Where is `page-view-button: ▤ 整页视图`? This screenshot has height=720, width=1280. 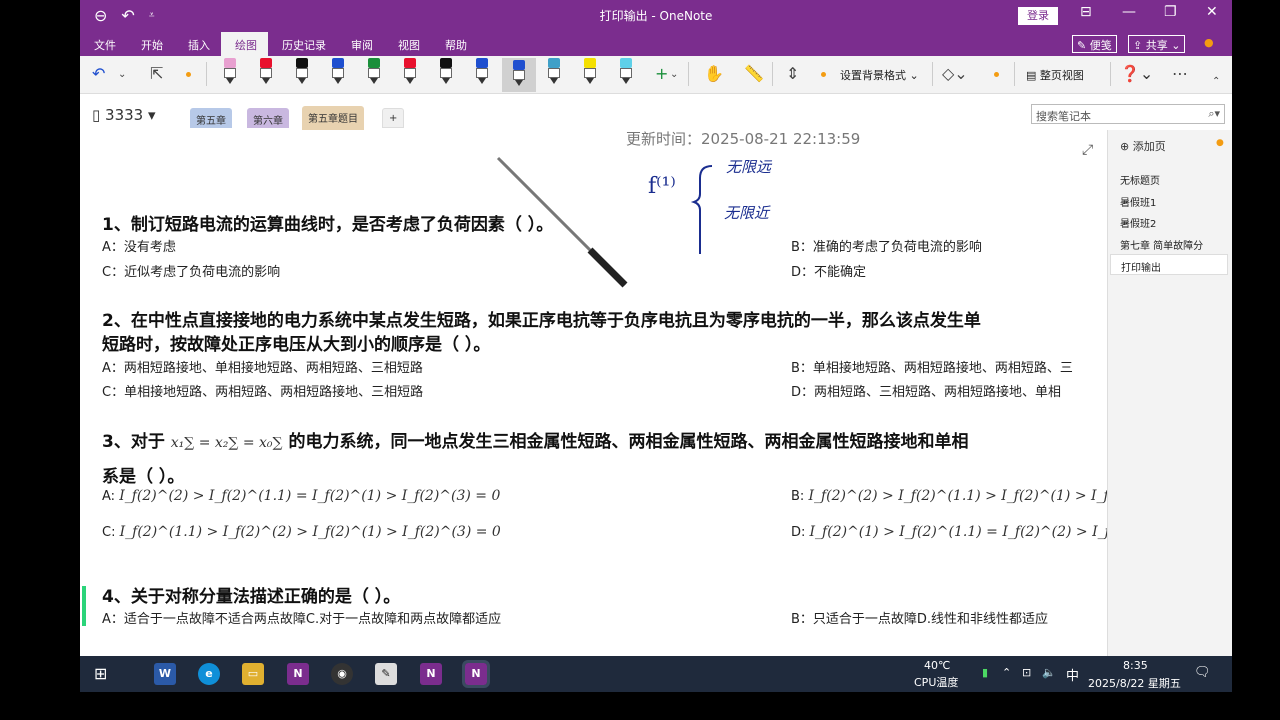
page-view-button: ▤ 整页视图 is located at coordinates (1055, 75).